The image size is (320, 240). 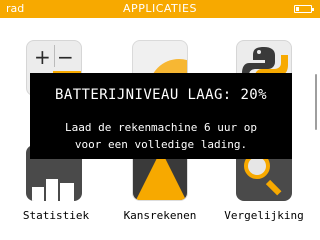 I want to click on app-label-statistics: Statistiek, so click(x=56, y=215).